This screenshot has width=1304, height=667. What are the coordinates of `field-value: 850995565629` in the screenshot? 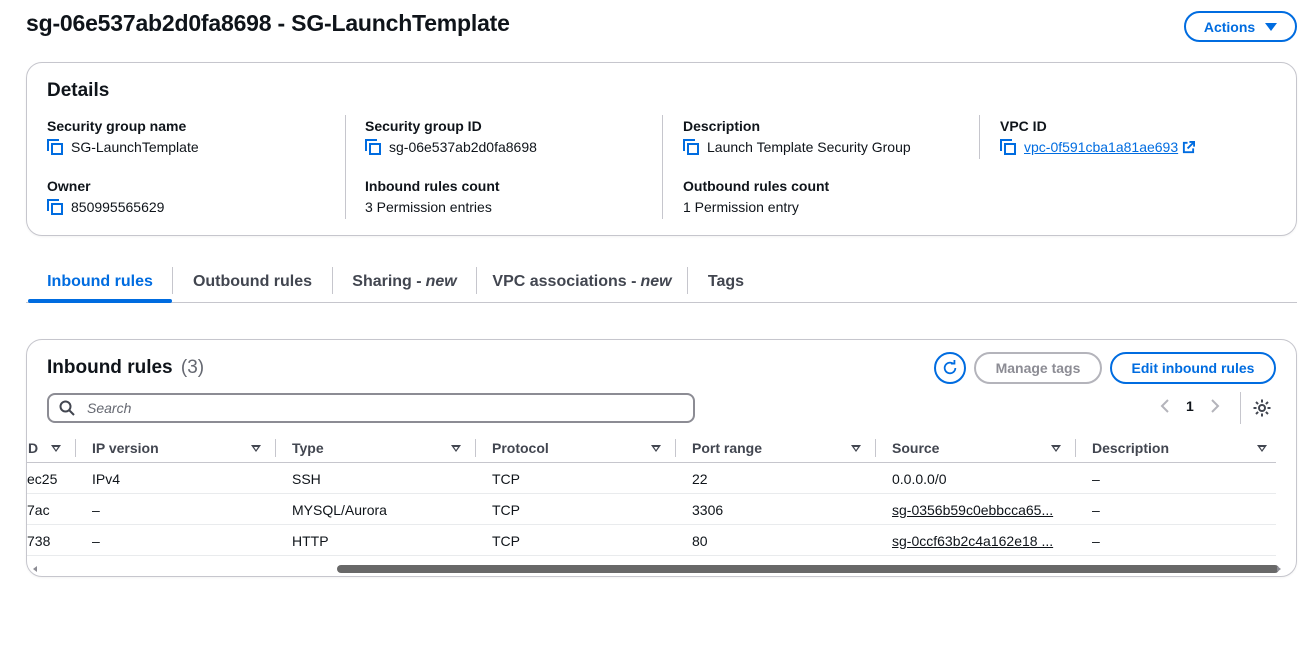 It's located at (118, 207).